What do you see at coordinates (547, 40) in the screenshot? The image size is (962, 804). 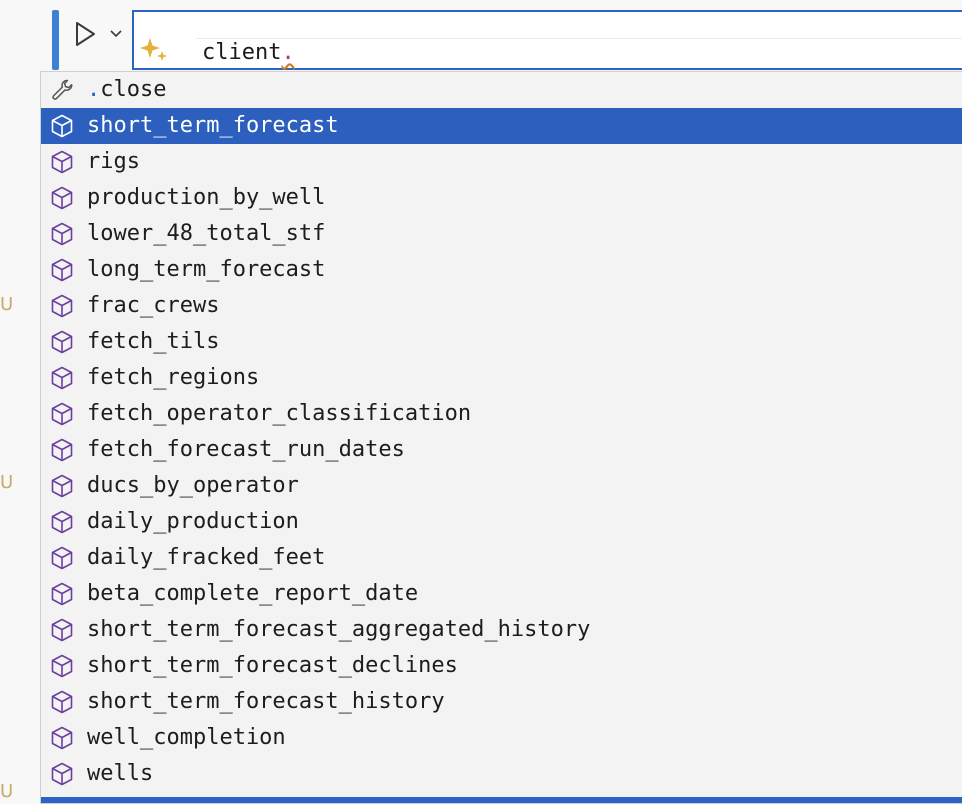 I see `code-editor: client.` at bounding box center [547, 40].